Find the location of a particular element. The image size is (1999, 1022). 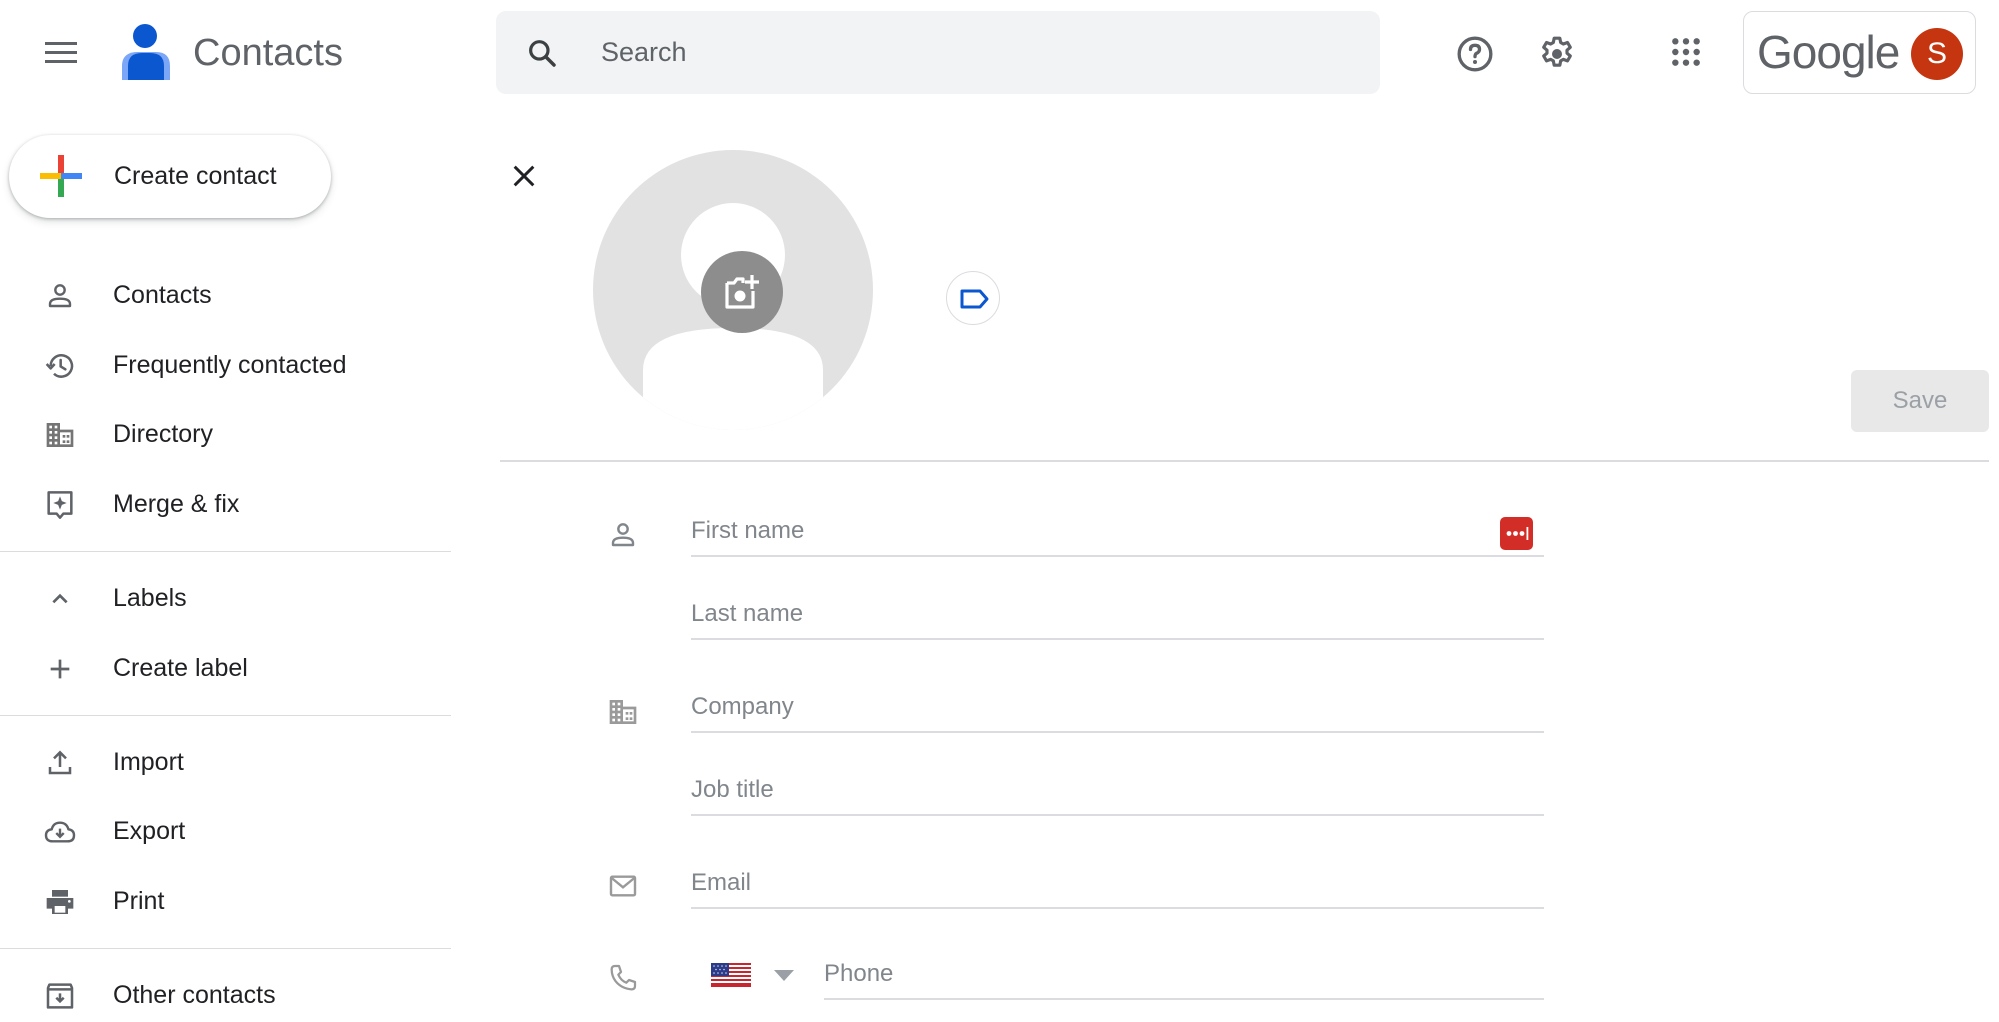

merge-fix-icon is located at coordinates (60, 505).